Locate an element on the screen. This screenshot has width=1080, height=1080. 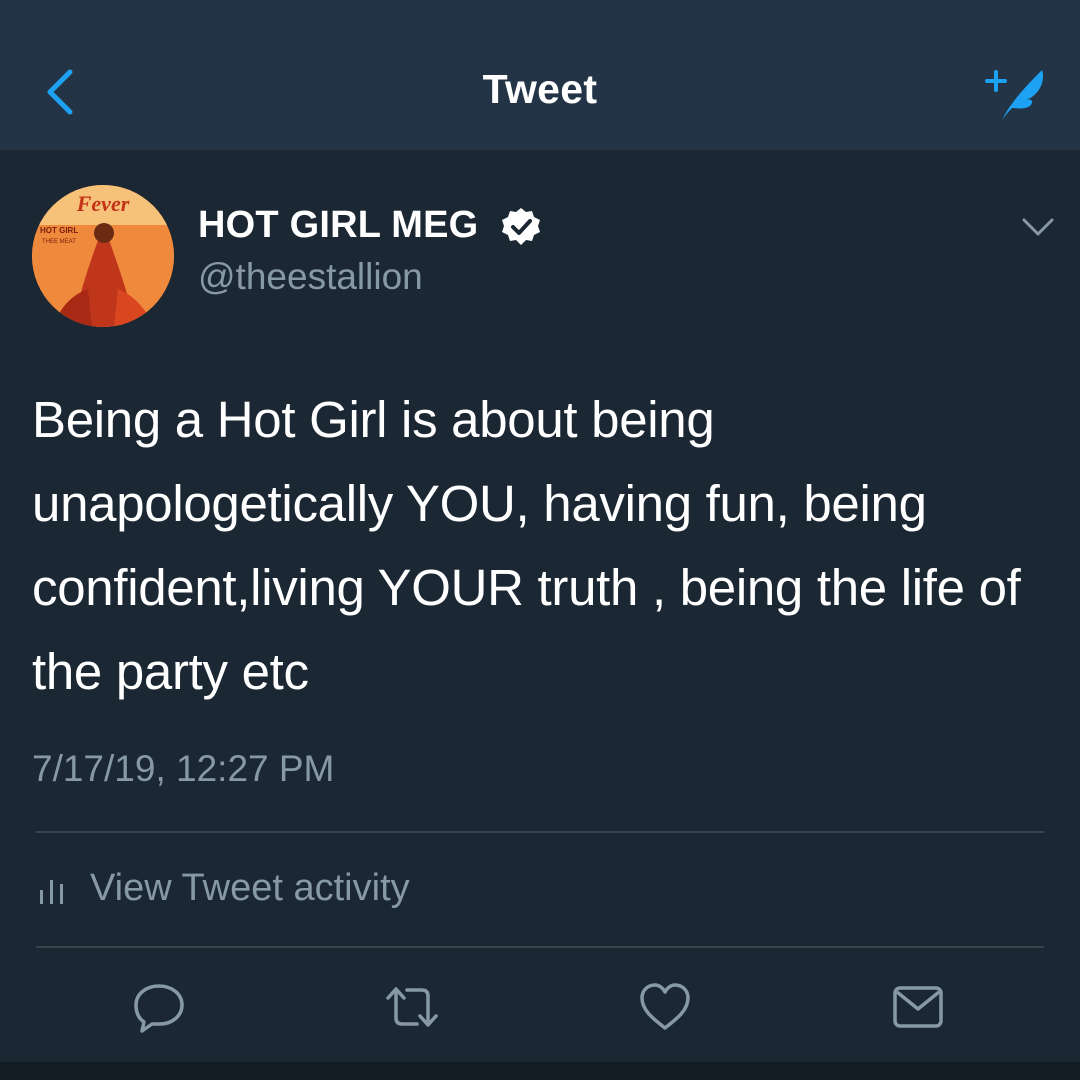
top-navigation-bar: Tweet is located at coordinates (540, 75).